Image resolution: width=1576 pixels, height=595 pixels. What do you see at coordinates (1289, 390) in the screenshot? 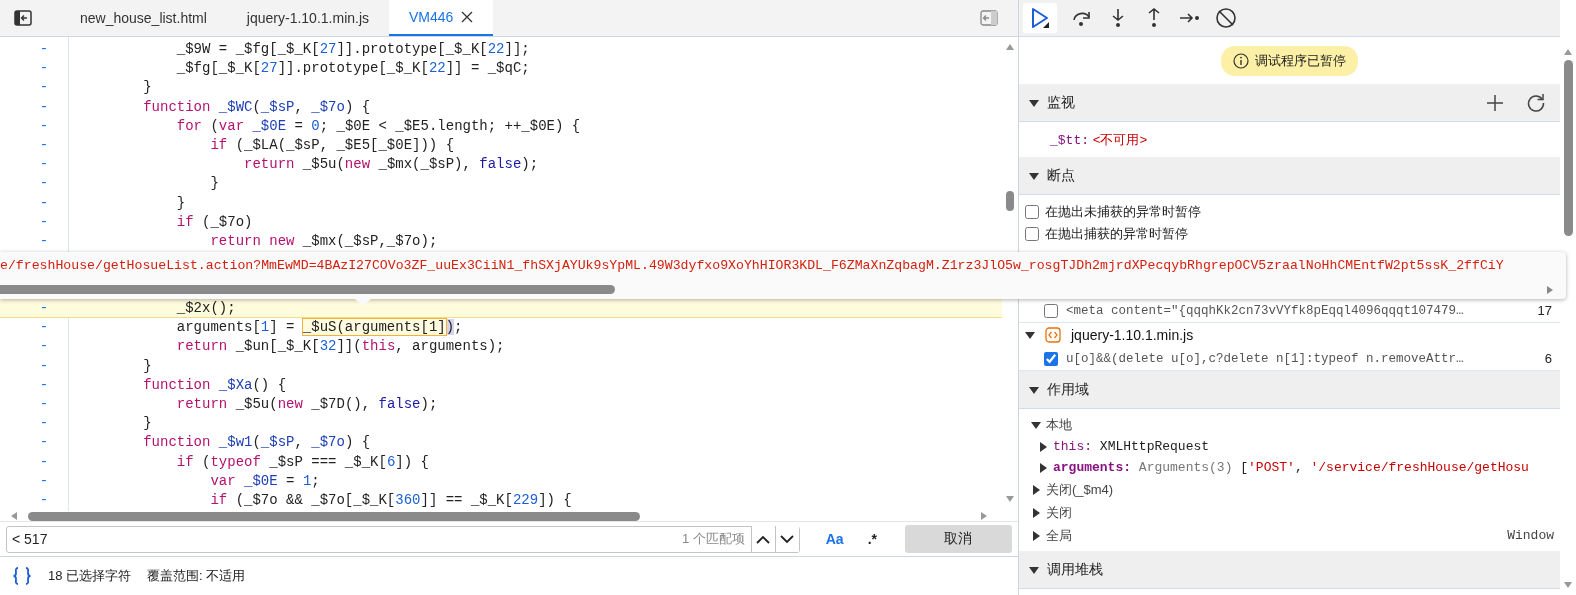
I see `section-header: 作用域` at bounding box center [1289, 390].